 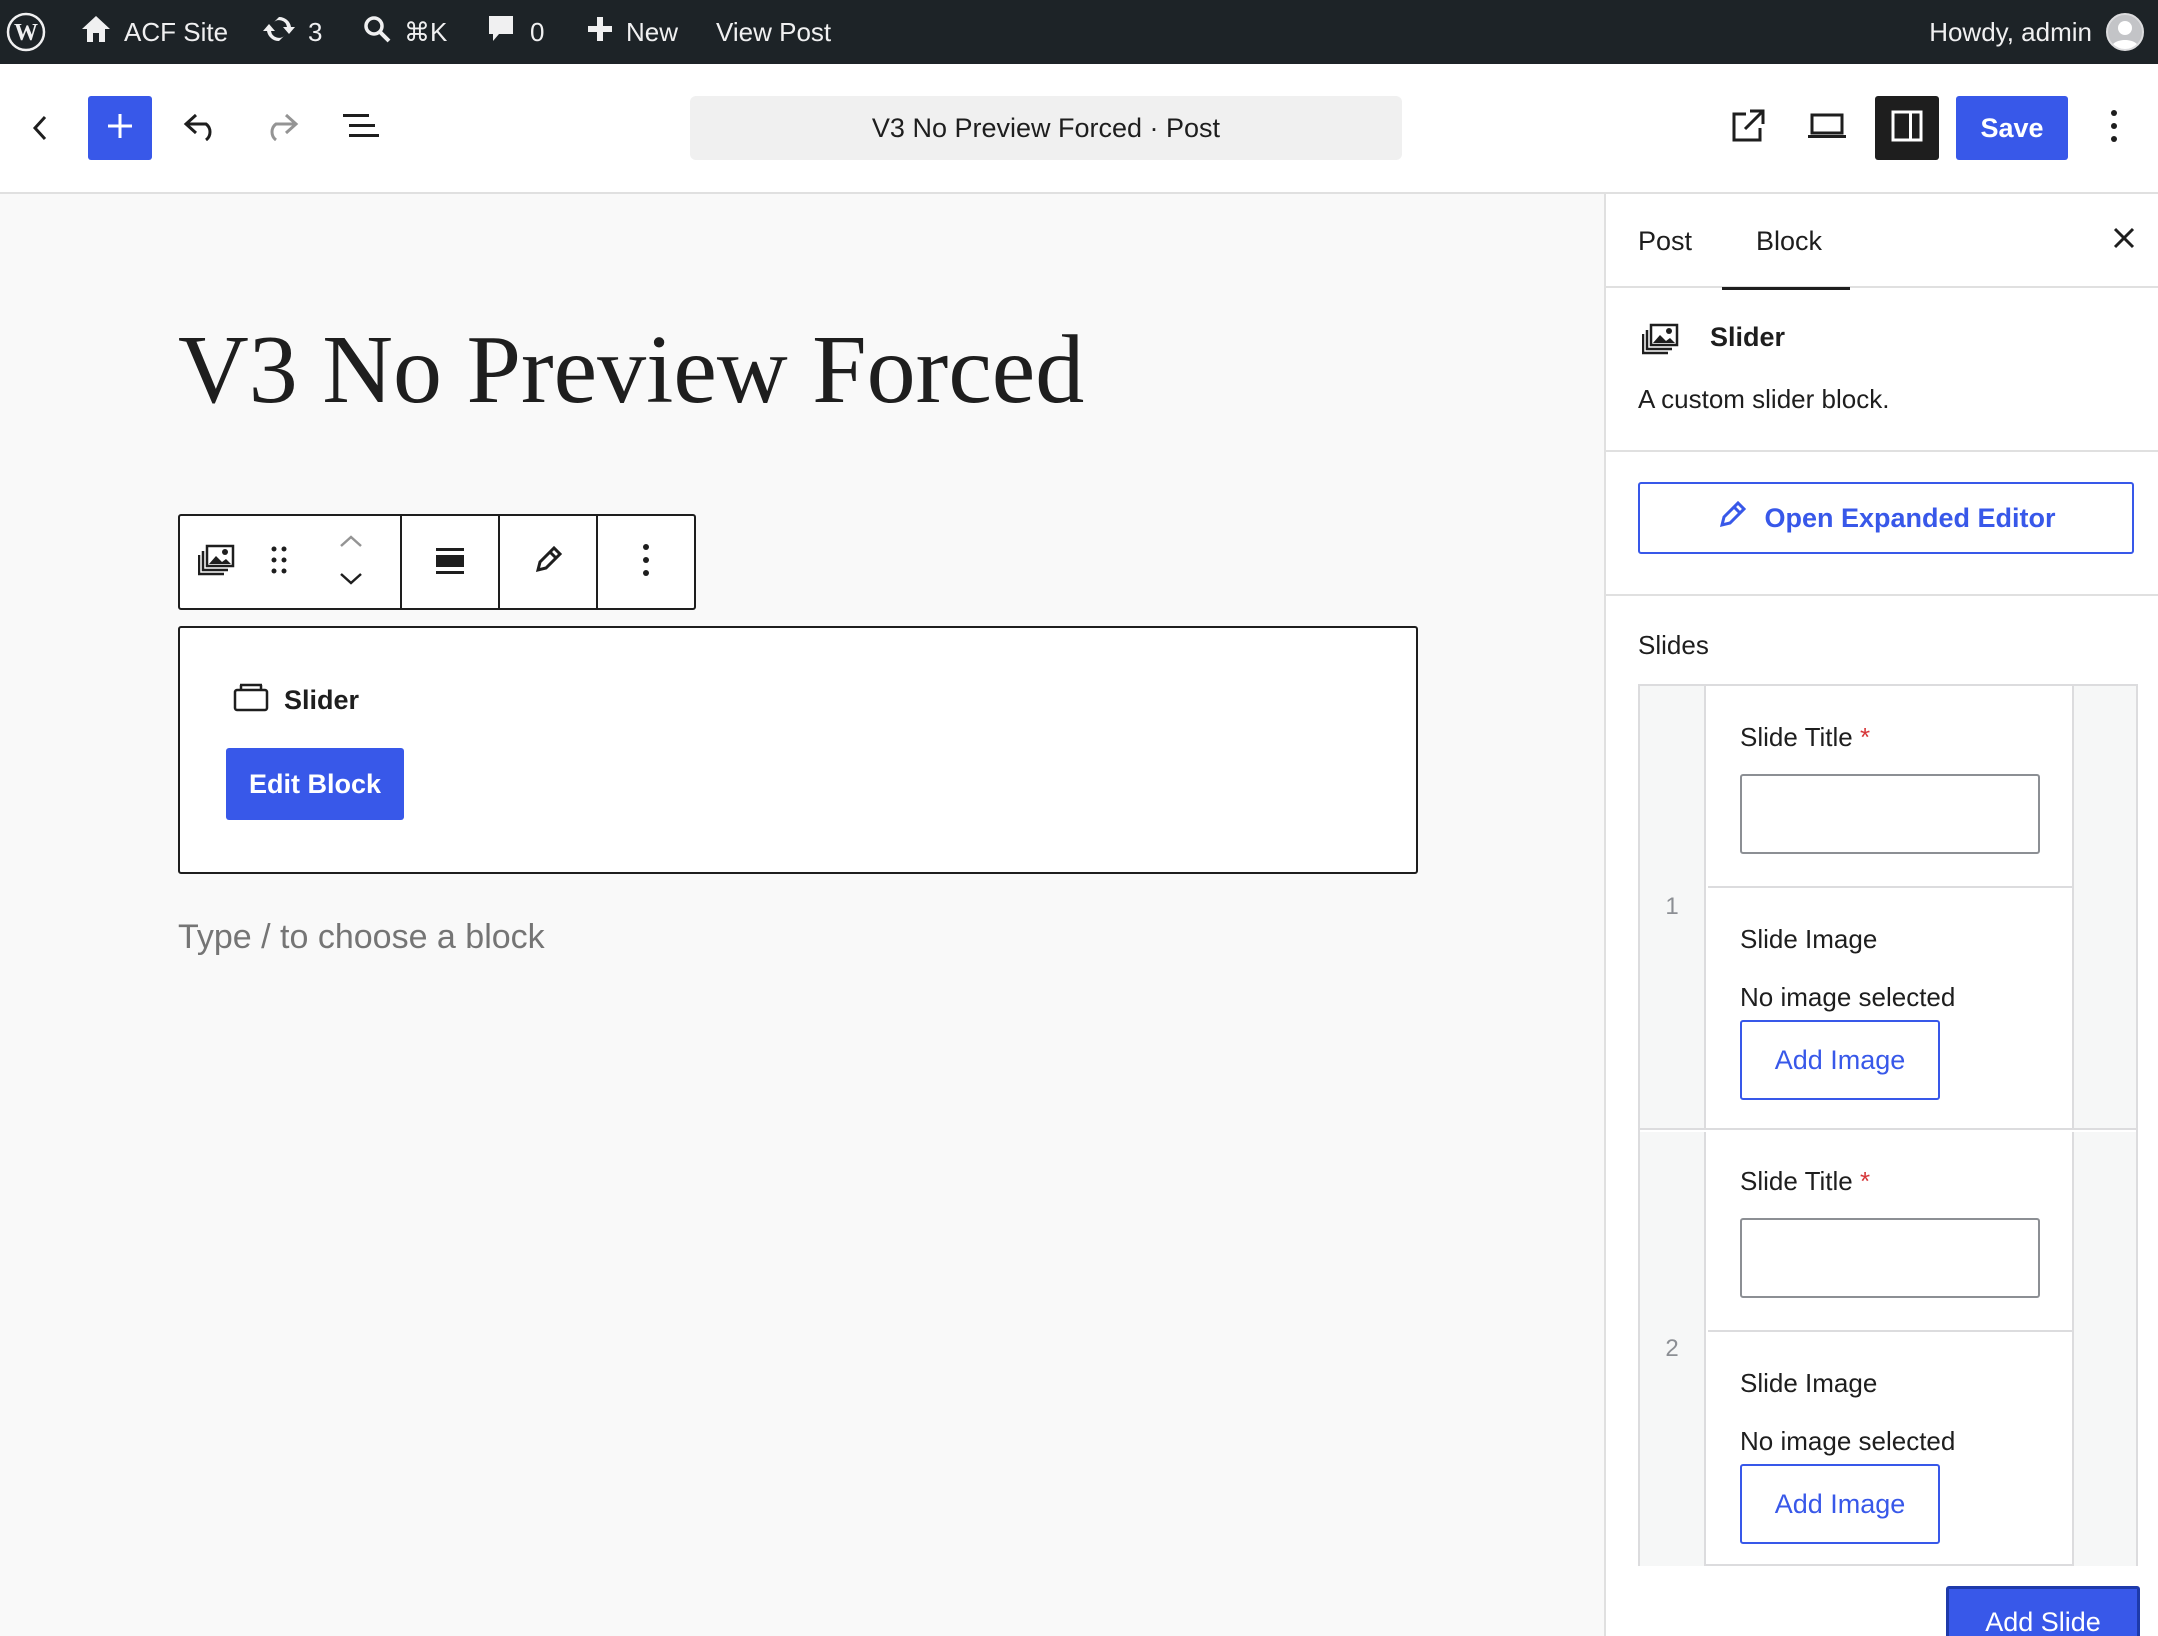 I want to click on row-handle: 2, so click(x=1673, y=1349).